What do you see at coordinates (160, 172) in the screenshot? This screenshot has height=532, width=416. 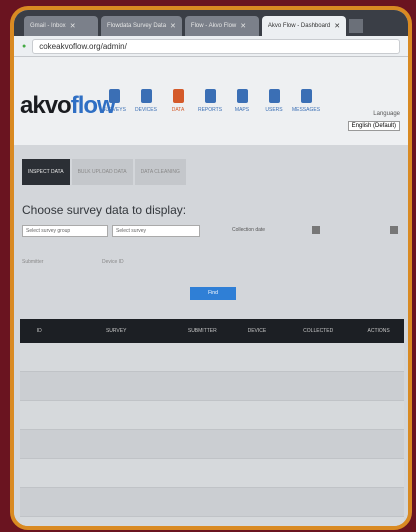 I see `tab-data-cleaning: DATA CLEANING` at bounding box center [160, 172].